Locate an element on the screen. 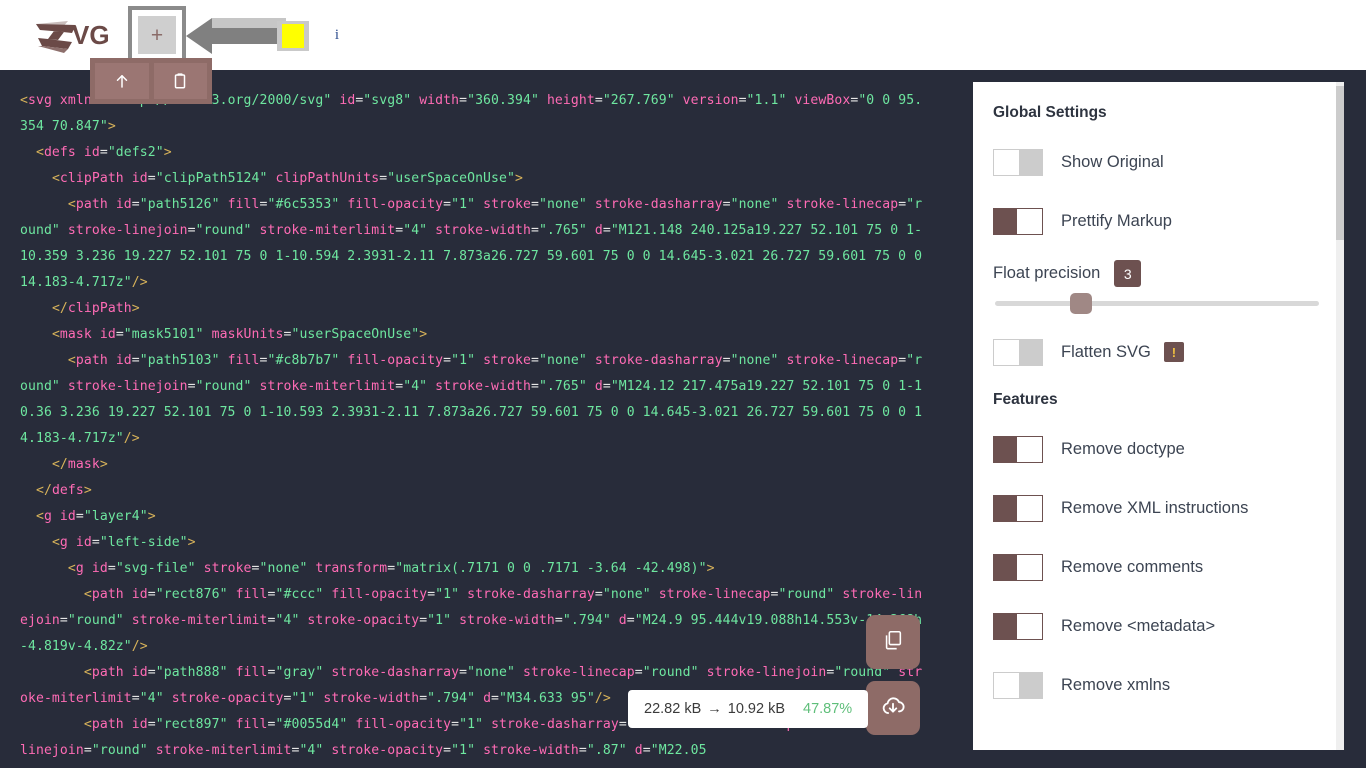 The image size is (1366, 768). tab-source-menu is located at coordinates (151, 81).